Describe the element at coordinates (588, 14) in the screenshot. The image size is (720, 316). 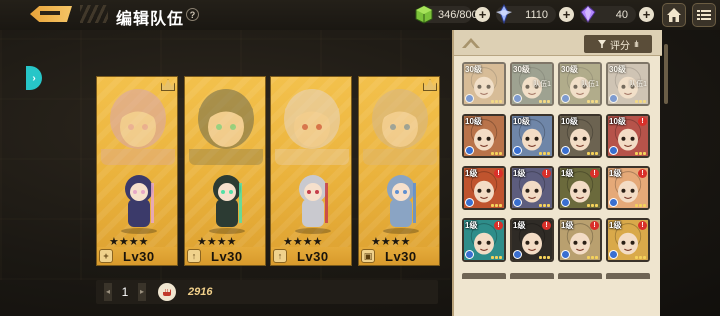
I see `gem-icon` at that location.